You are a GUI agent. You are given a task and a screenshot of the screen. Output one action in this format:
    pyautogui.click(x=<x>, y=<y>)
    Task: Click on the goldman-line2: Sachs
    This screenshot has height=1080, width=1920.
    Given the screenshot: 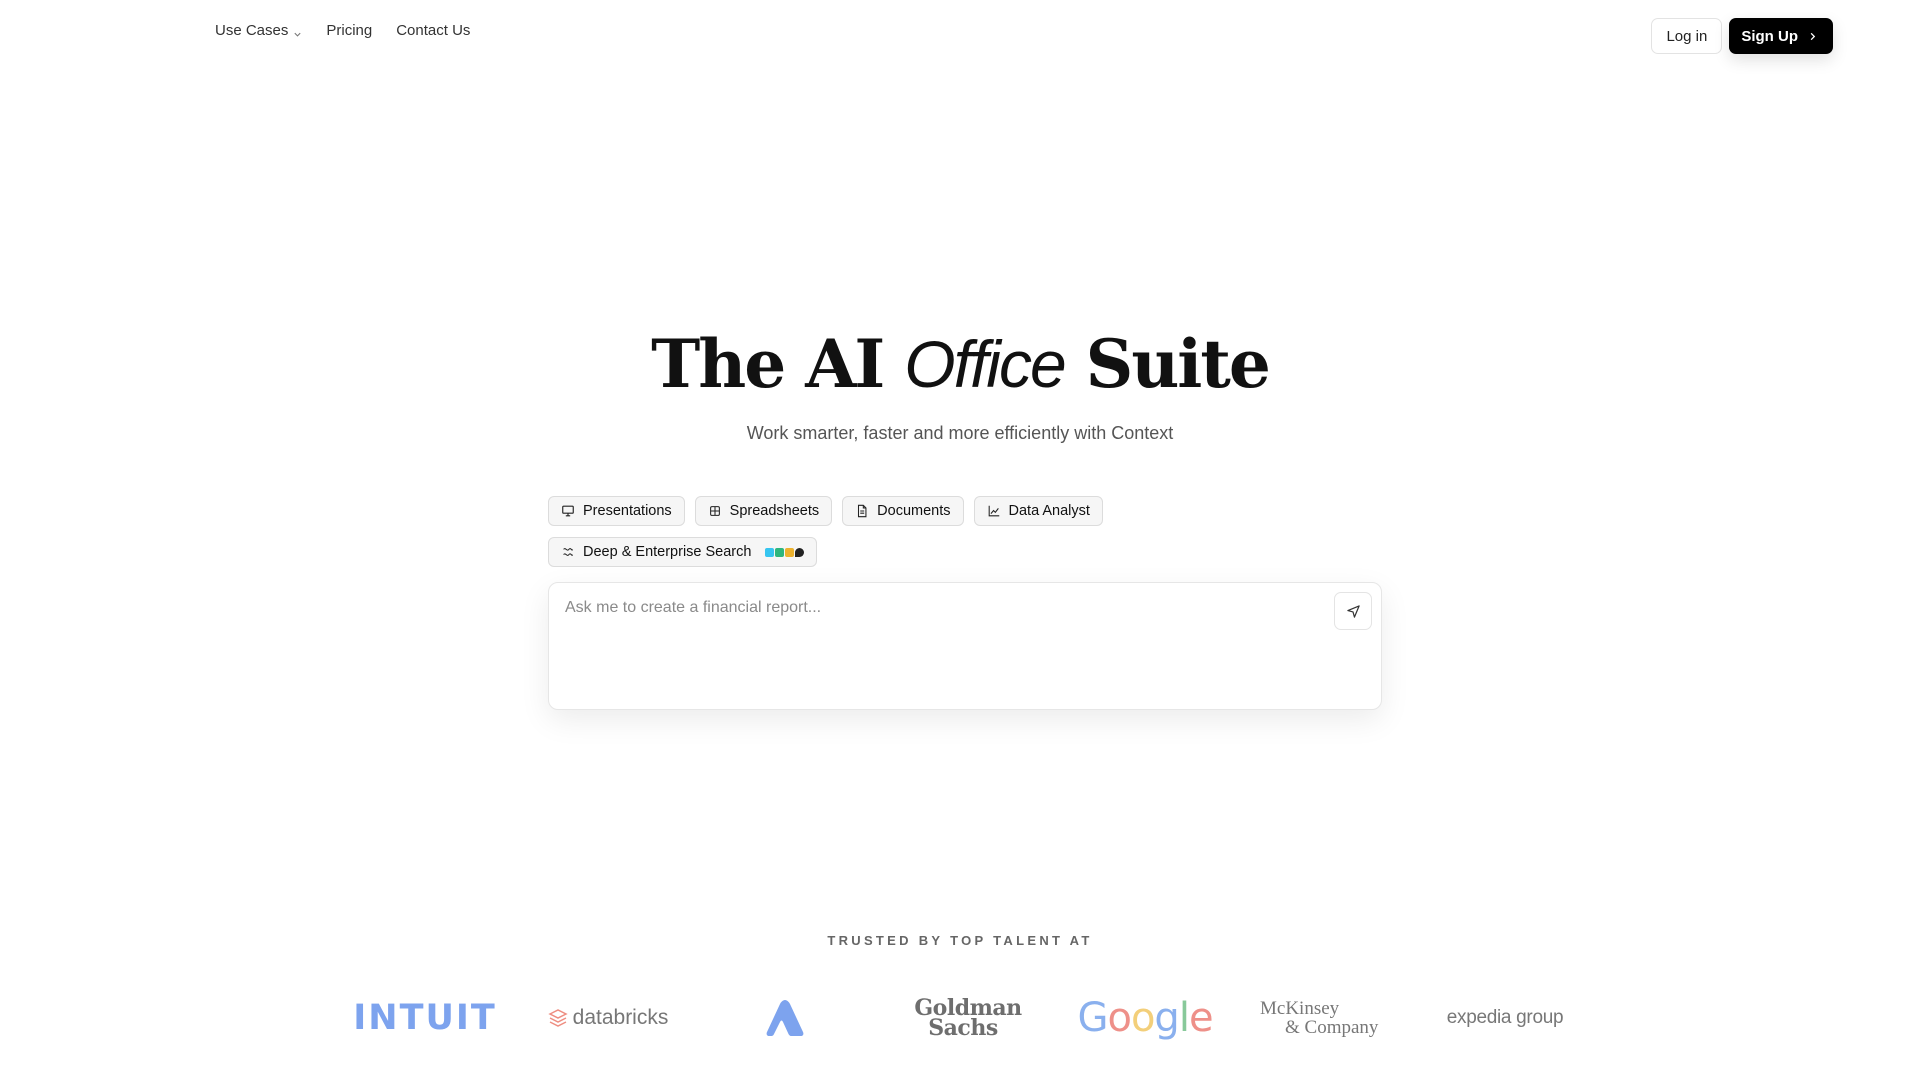 What is the action you would take?
    pyautogui.click(x=963, y=1028)
    